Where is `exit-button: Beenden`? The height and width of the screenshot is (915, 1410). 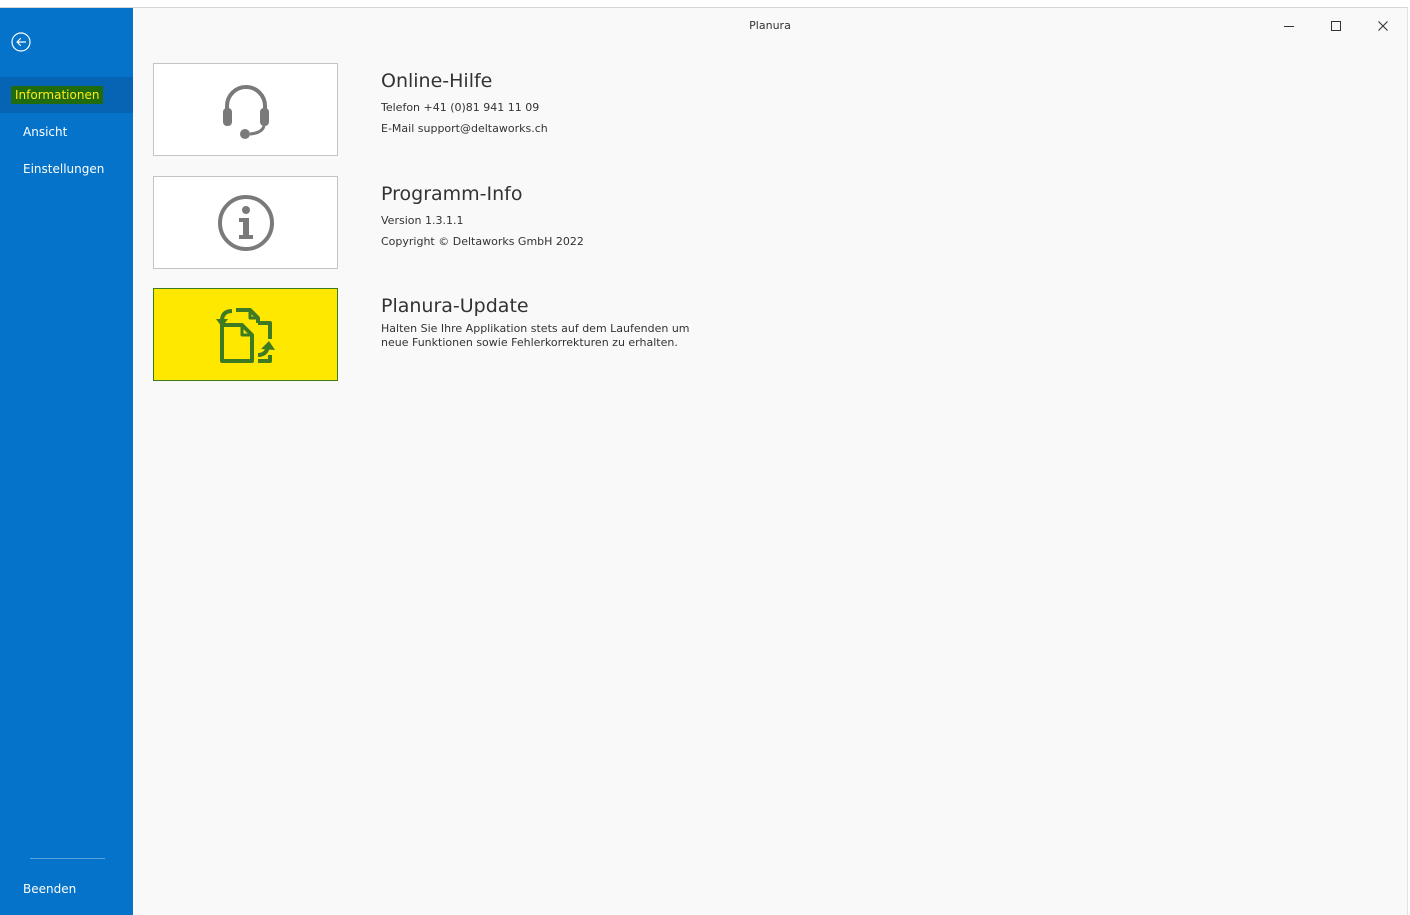 exit-button: Beenden is located at coordinates (66, 889).